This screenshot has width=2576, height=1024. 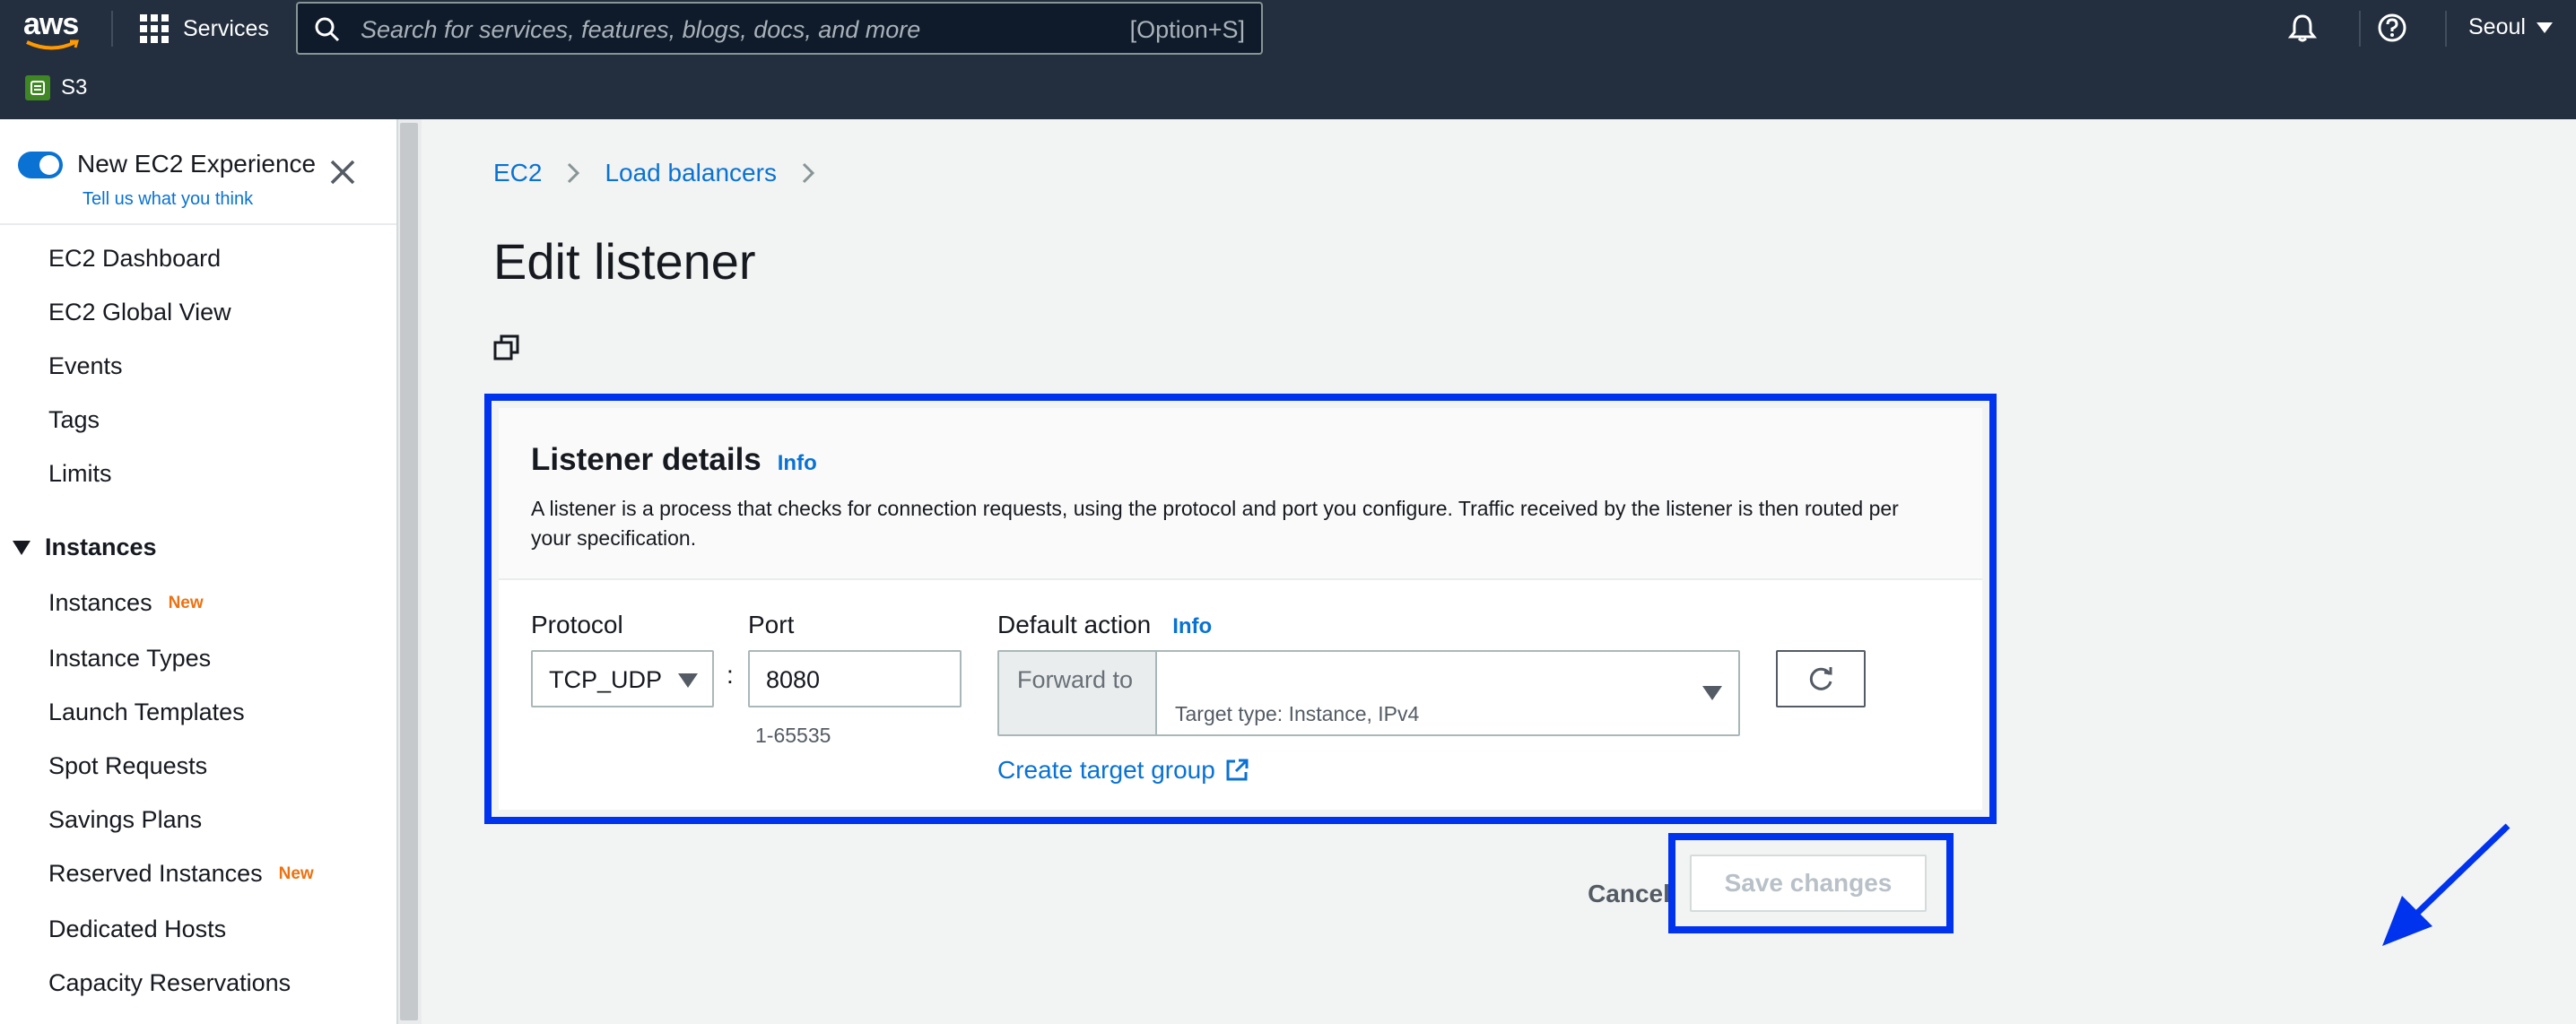 I want to click on refresh-button, so click(x=1821, y=678).